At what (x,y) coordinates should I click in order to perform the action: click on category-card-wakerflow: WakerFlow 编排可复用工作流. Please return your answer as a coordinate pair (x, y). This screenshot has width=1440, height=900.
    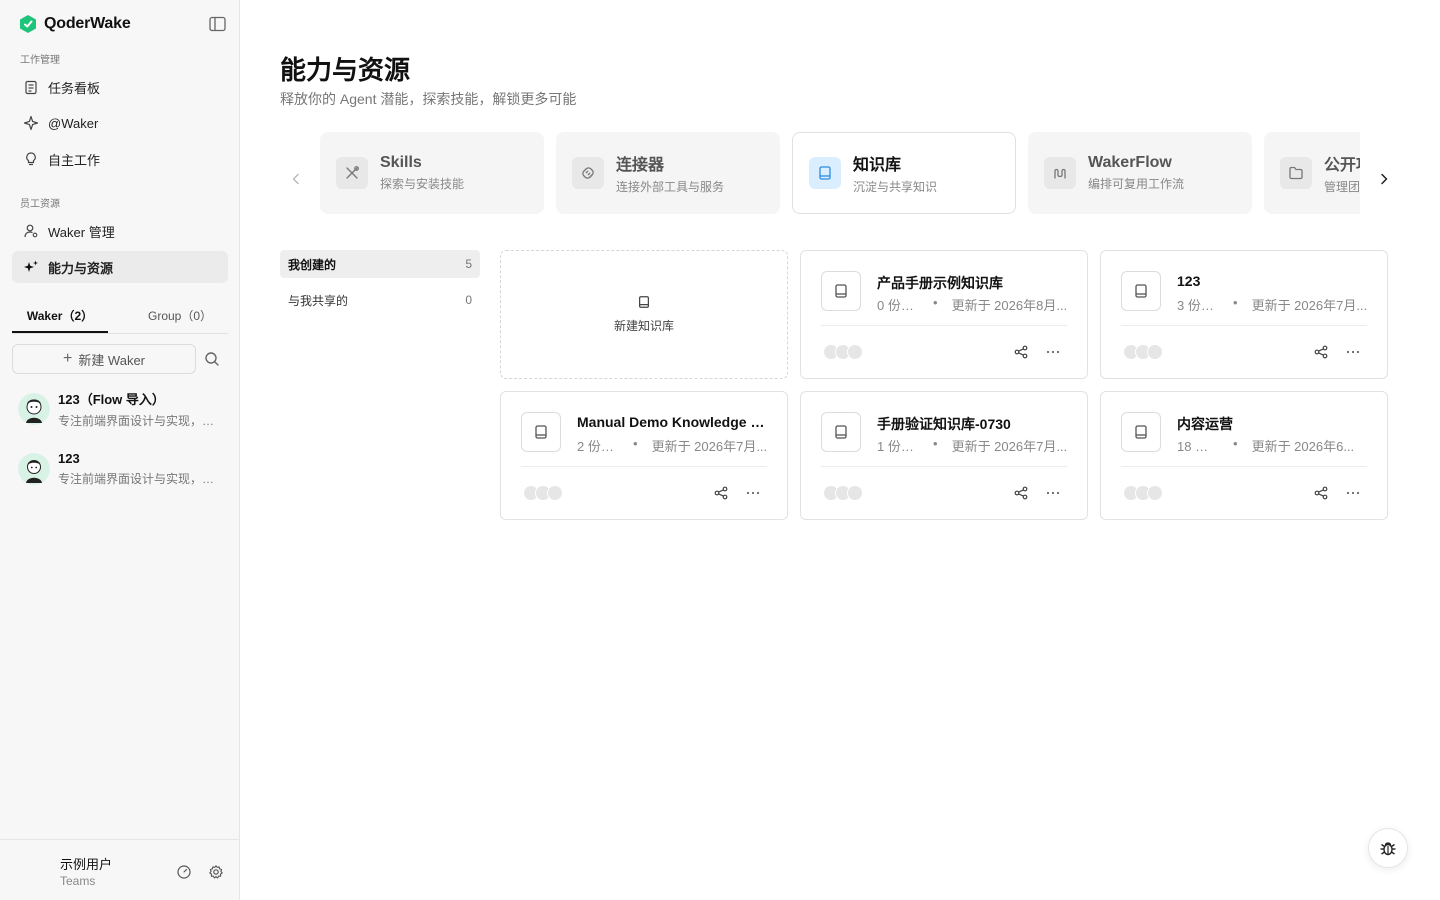
    Looking at the image, I should click on (1140, 173).